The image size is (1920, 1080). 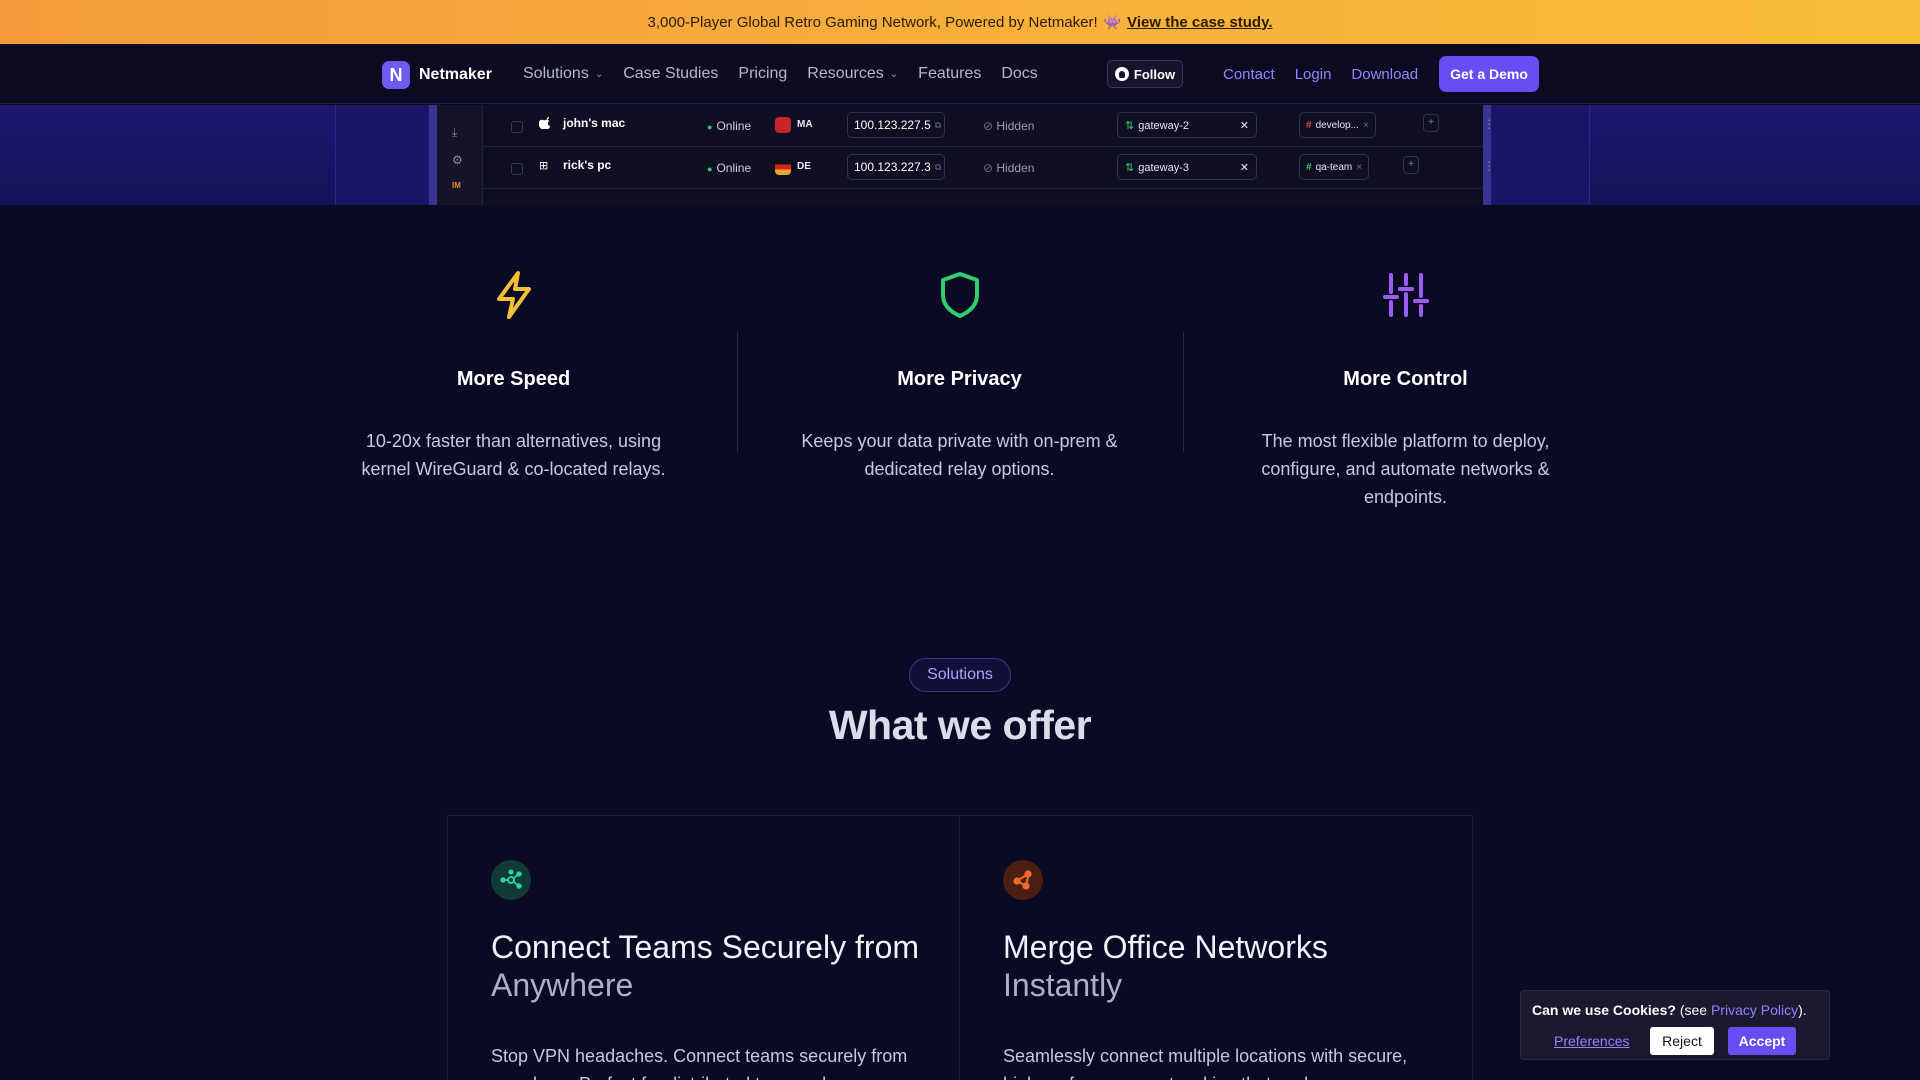 I want to click on feature-title: More Privacy, so click(x=959, y=379).